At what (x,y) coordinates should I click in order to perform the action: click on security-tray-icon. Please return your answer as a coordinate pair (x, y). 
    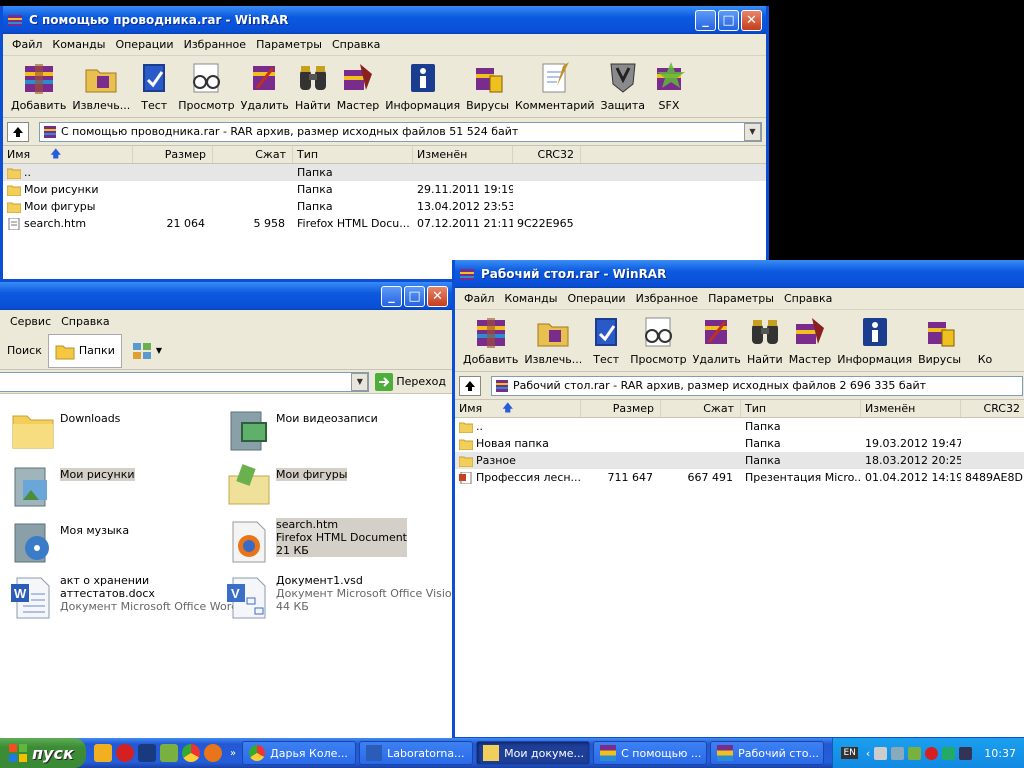
    Looking at the image, I should click on (949, 753).